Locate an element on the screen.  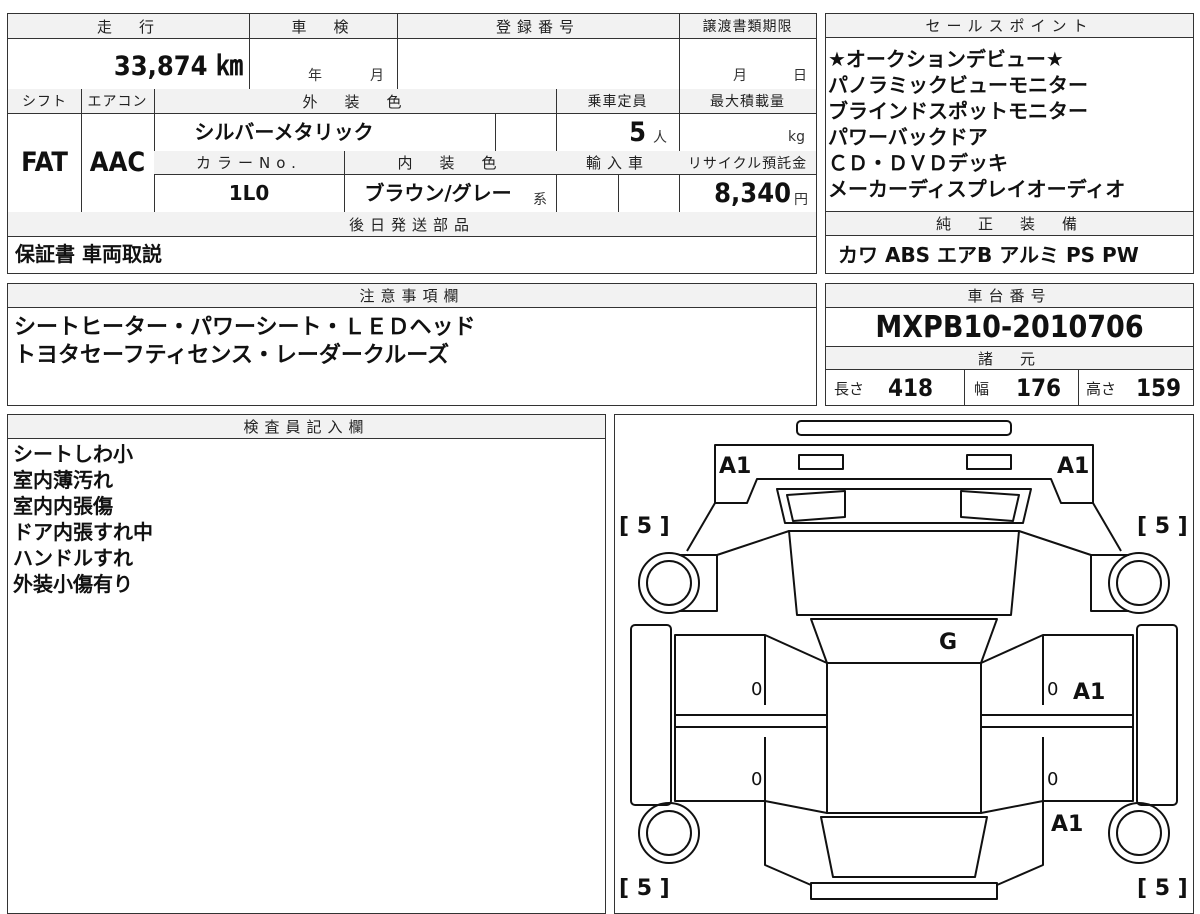
shift-header: シフト is located at coordinates (44, 101).